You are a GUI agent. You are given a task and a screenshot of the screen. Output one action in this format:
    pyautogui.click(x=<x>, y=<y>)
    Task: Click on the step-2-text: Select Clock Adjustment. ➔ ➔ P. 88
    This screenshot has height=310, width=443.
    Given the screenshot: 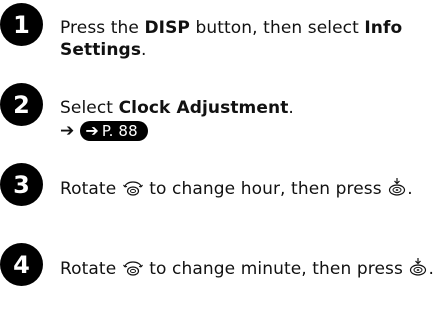 What is the action you would take?
    pyautogui.click(x=250, y=119)
    